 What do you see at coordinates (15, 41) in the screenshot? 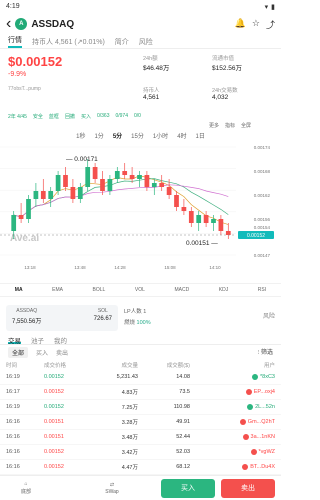
I see `tab-market: 行情` at bounding box center [15, 41].